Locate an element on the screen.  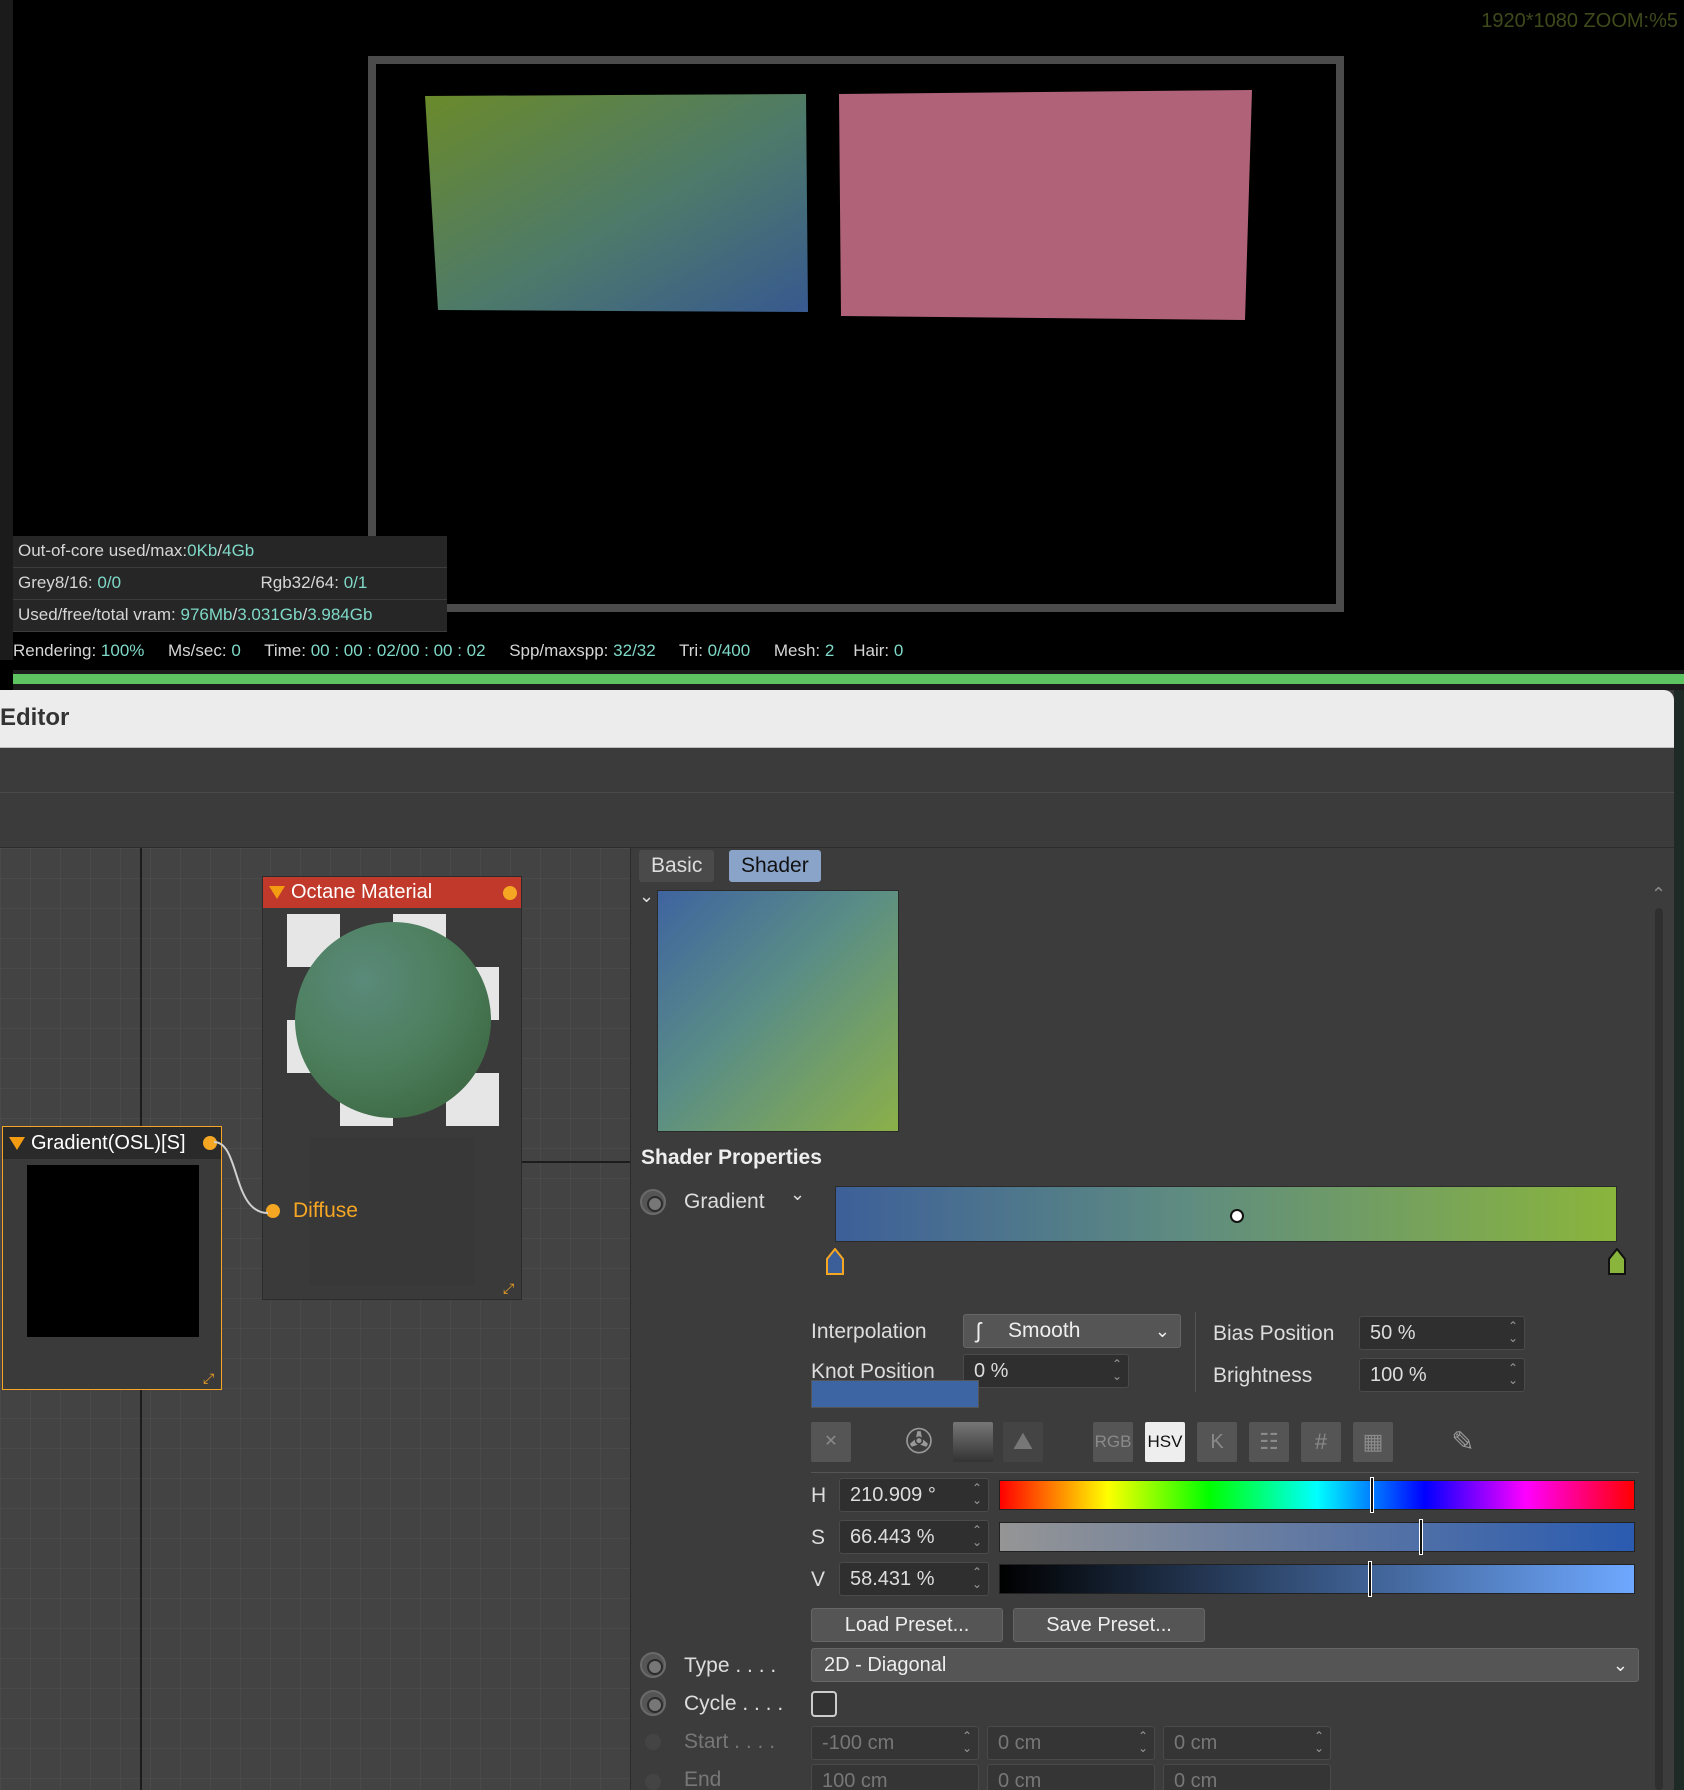
swatch-grid-icon: ▦ is located at coordinates (1373, 1442).